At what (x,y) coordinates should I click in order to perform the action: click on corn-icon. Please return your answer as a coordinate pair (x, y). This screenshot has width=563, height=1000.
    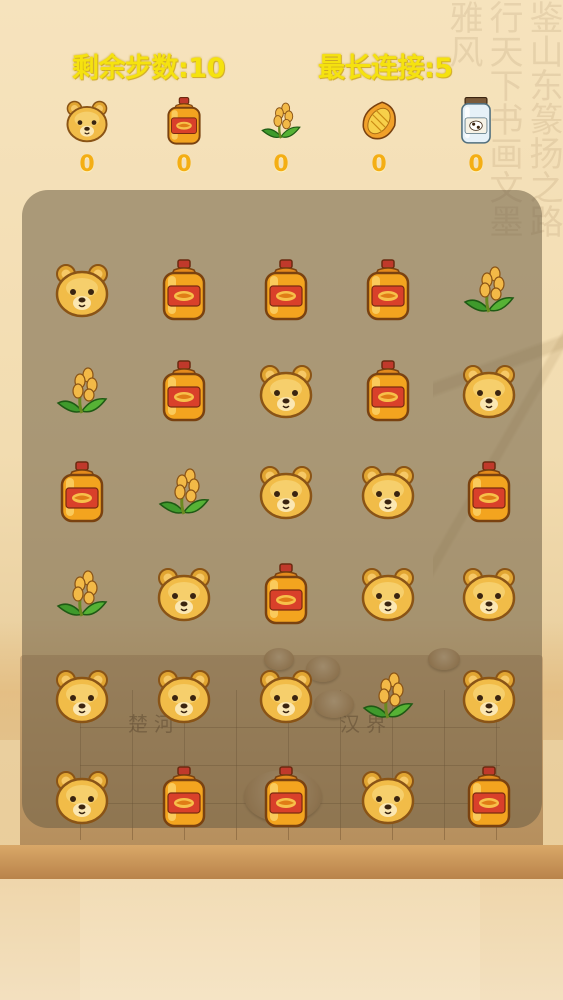
    Looking at the image, I should click on (379, 121).